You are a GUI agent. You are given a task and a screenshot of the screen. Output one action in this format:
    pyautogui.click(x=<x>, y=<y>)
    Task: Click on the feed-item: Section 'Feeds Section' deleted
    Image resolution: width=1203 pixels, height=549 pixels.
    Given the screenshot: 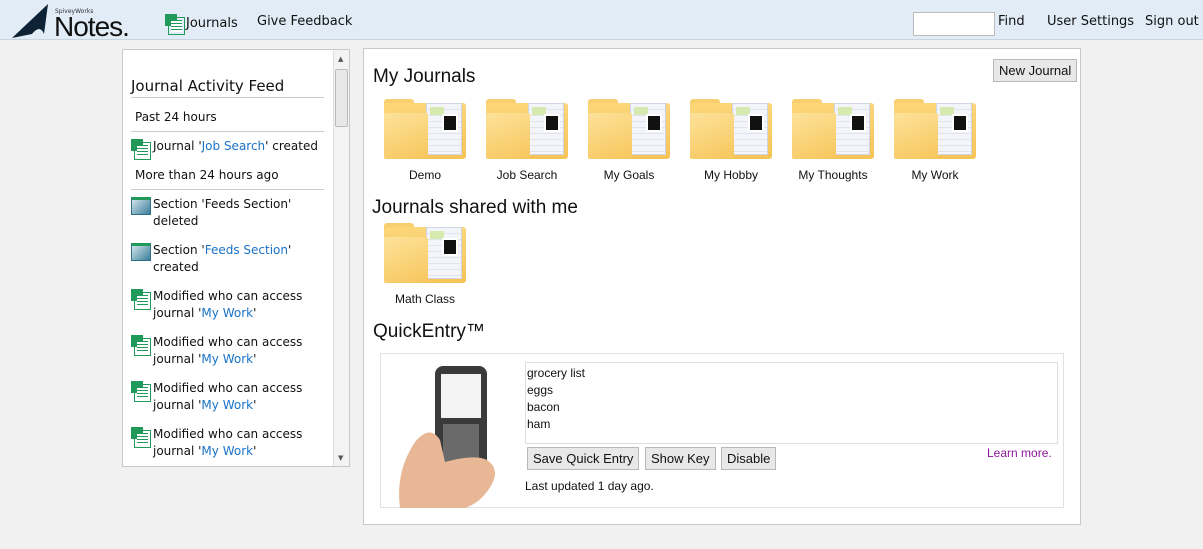 What is the action you would take?
    pyautogui.click(x=227, y=213)
    